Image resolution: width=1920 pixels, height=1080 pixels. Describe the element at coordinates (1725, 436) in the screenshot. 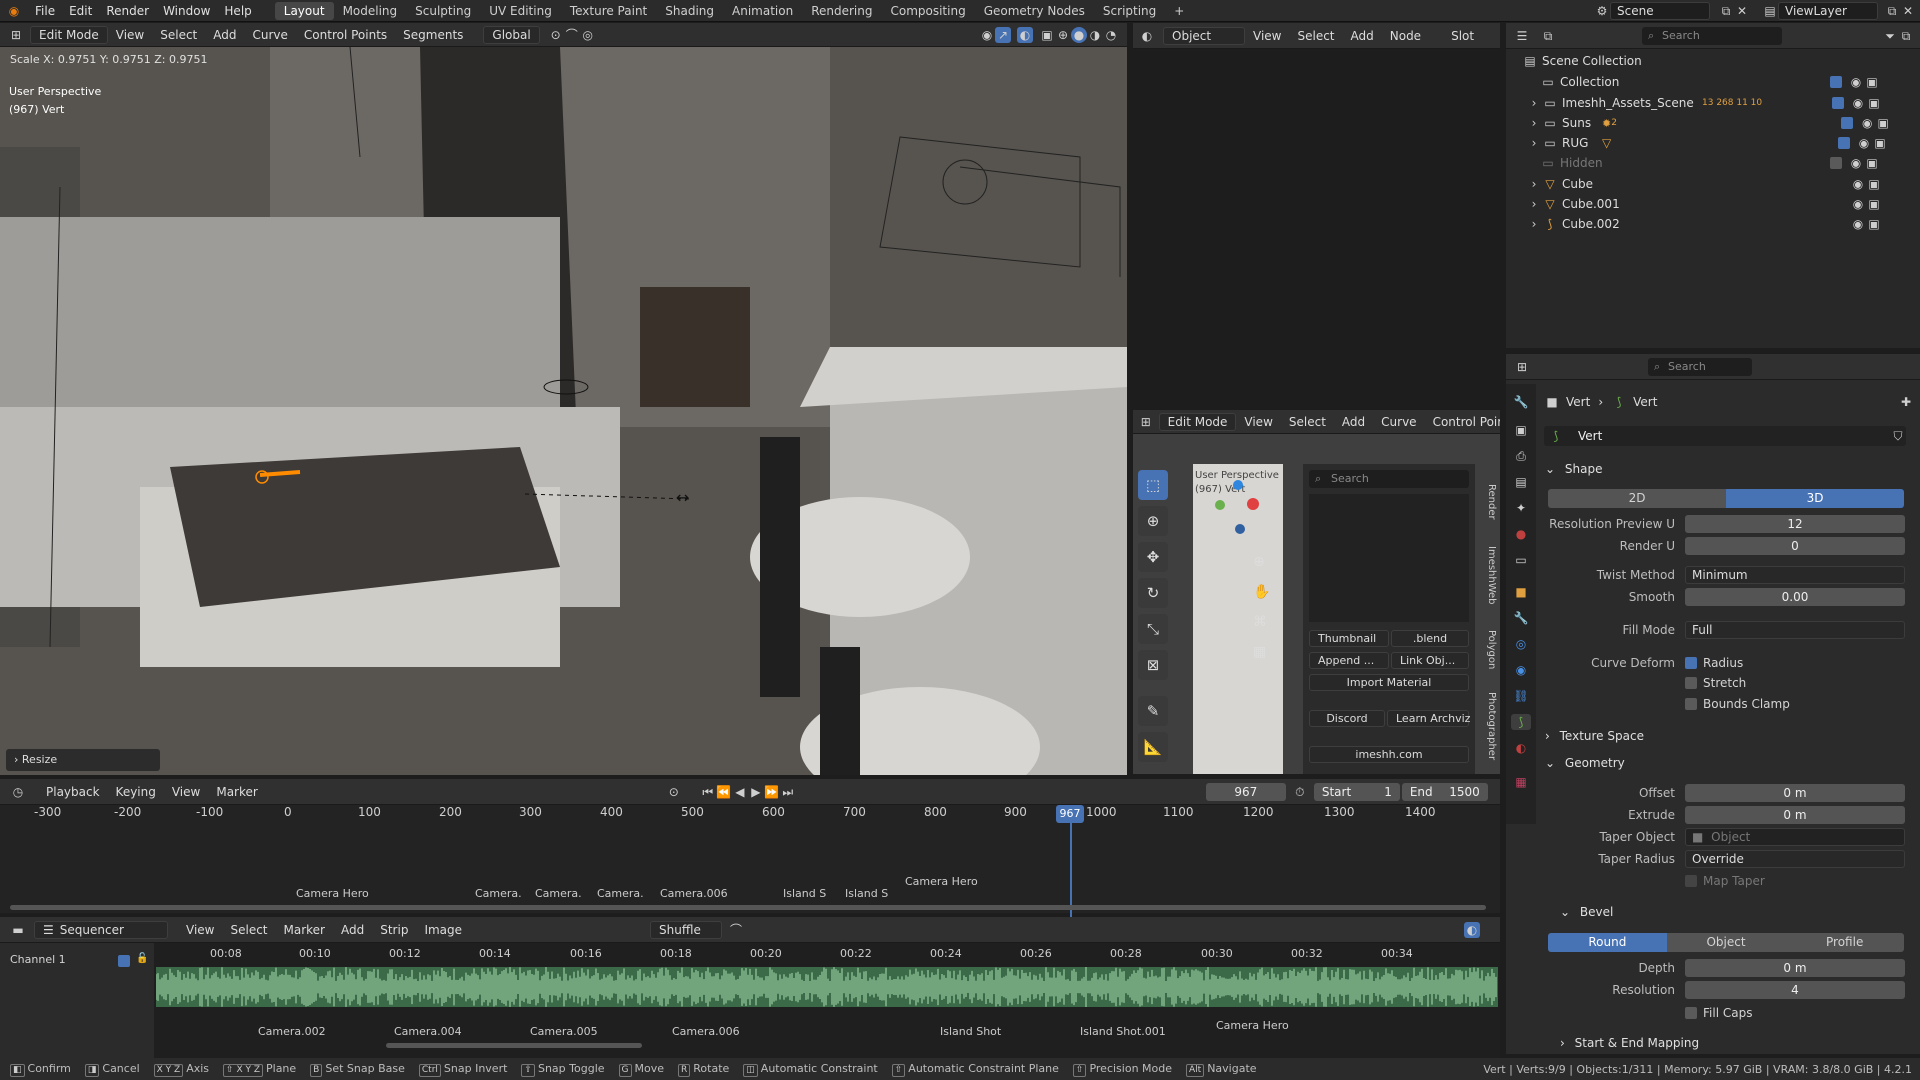

I see `datablock-selector: ⟆ Vert ⛉` at that location.